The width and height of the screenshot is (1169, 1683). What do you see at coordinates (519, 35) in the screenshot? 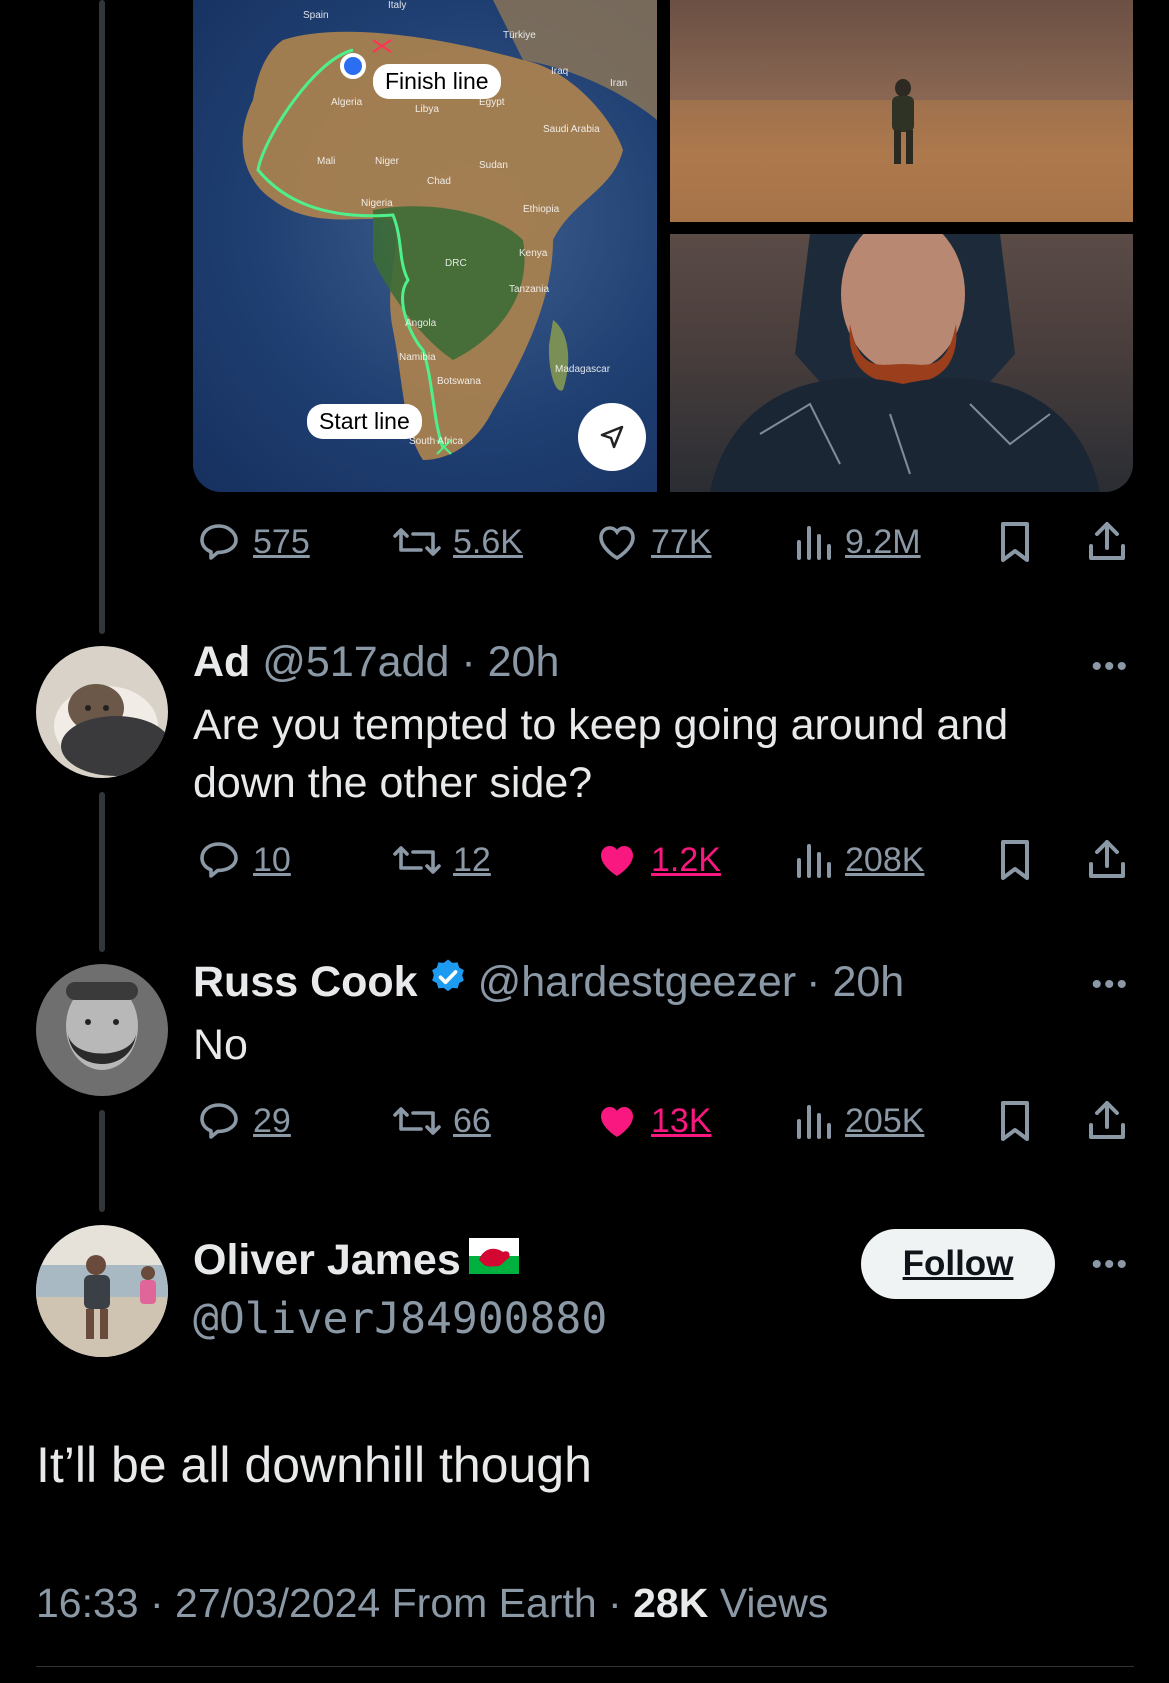
I see `map-country-label: Türkiye` at bounding box center [519, 35].